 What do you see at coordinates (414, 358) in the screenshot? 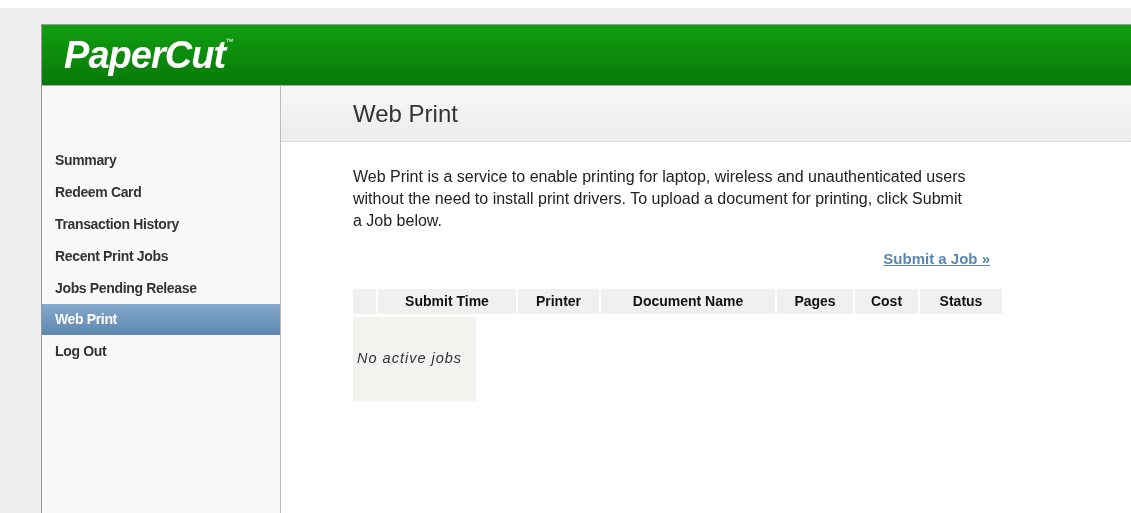
I see `empty-message: No active jobs` at bounding box center [414, 358].